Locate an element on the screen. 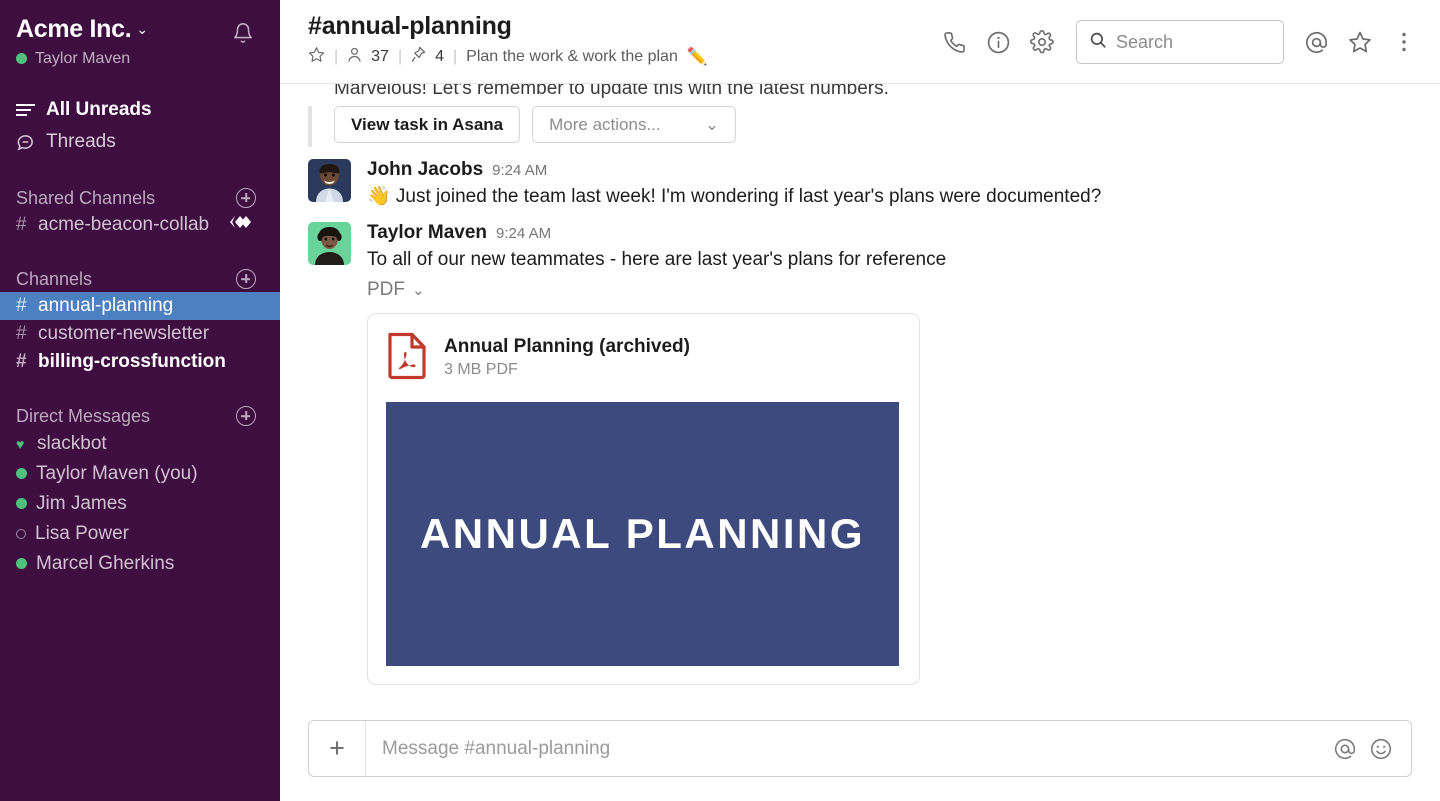  pdf-preview-thumbnail: ANNUAL PLANNING is located at coordinates (642, 534).